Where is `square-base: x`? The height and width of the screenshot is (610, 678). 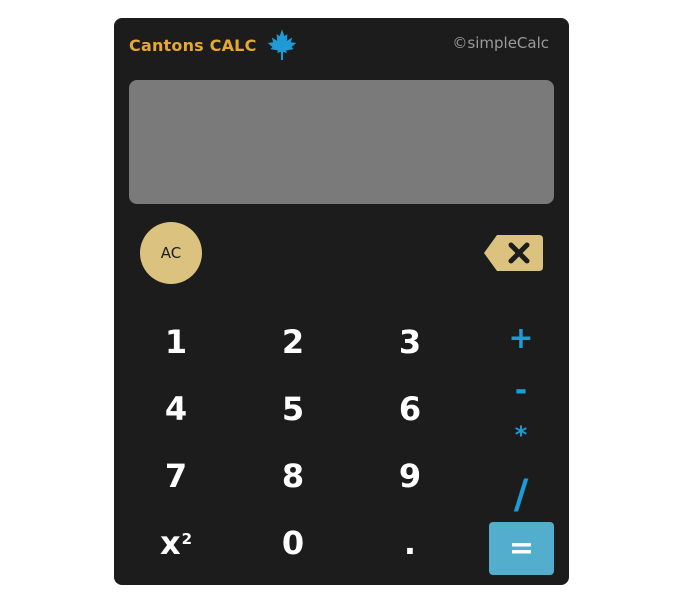
square-base: x is located at coordinates (170, 543).